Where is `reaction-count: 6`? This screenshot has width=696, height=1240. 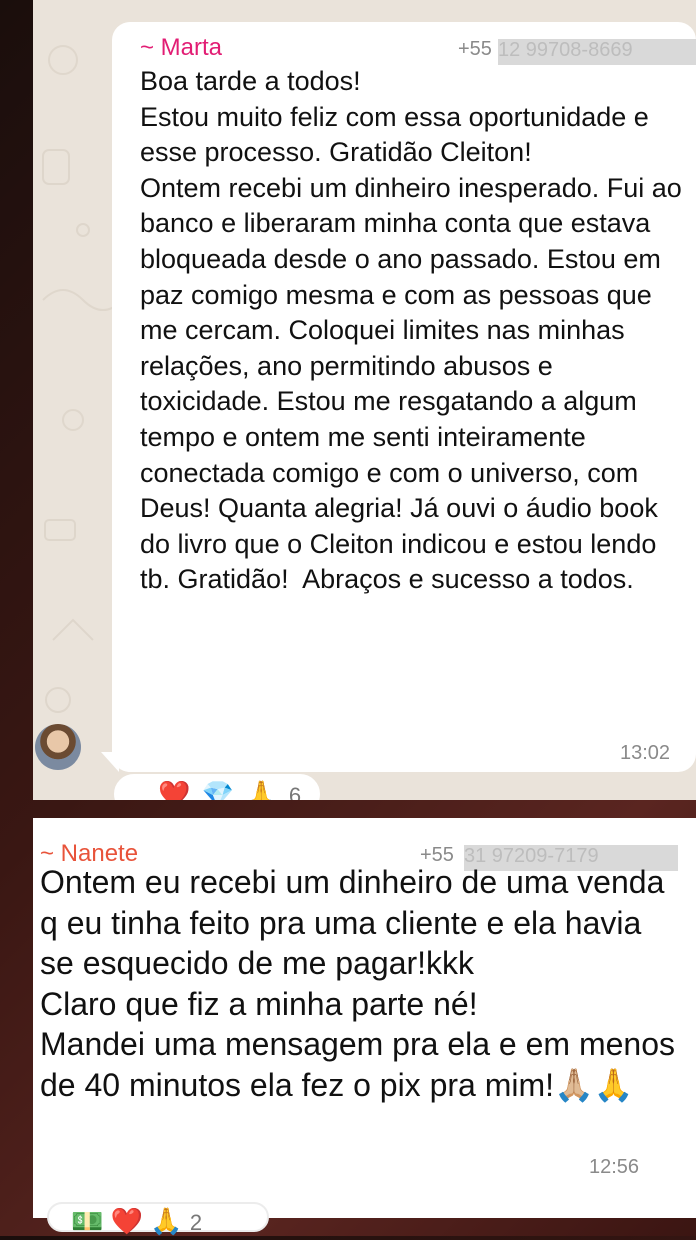
reaction-count: 6 is located at coordinates (295, 791).